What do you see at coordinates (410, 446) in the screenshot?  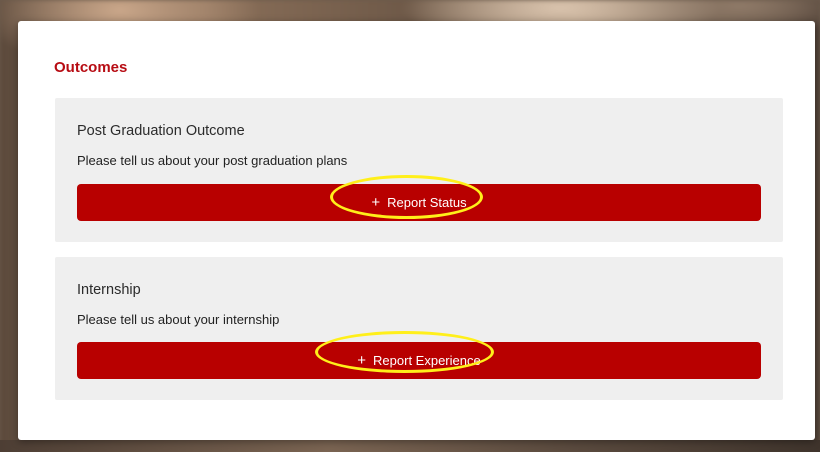 I see `background-photo-bottom` at bounding box center [410, 446].